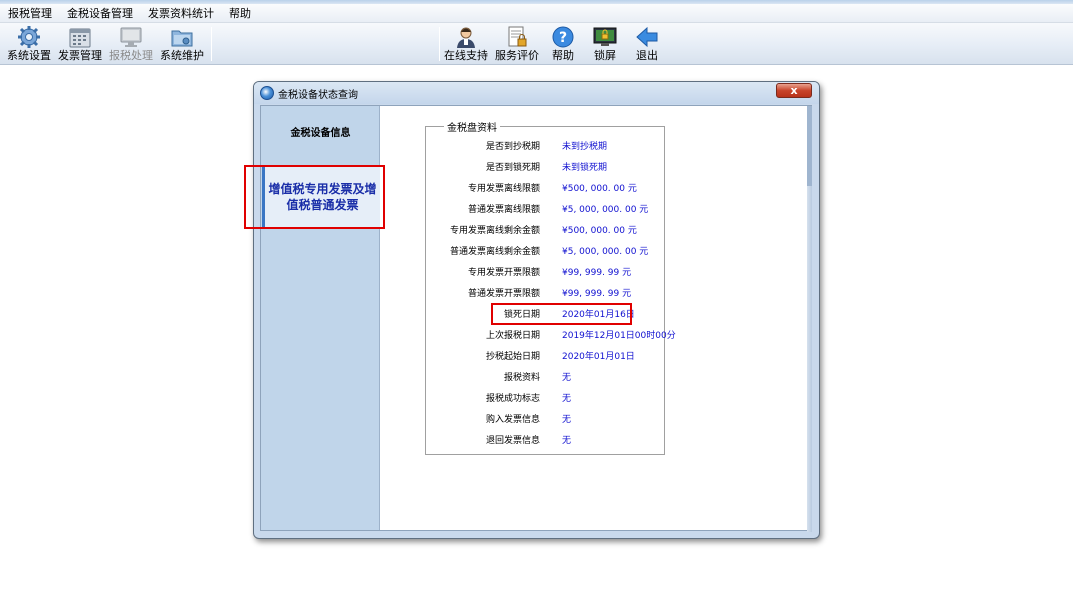 The height and width of the screenshot is (594, 1073). Describe the element at coordinates (605, 36) in the screenshot. I see `lock-screen-icon` at that location.